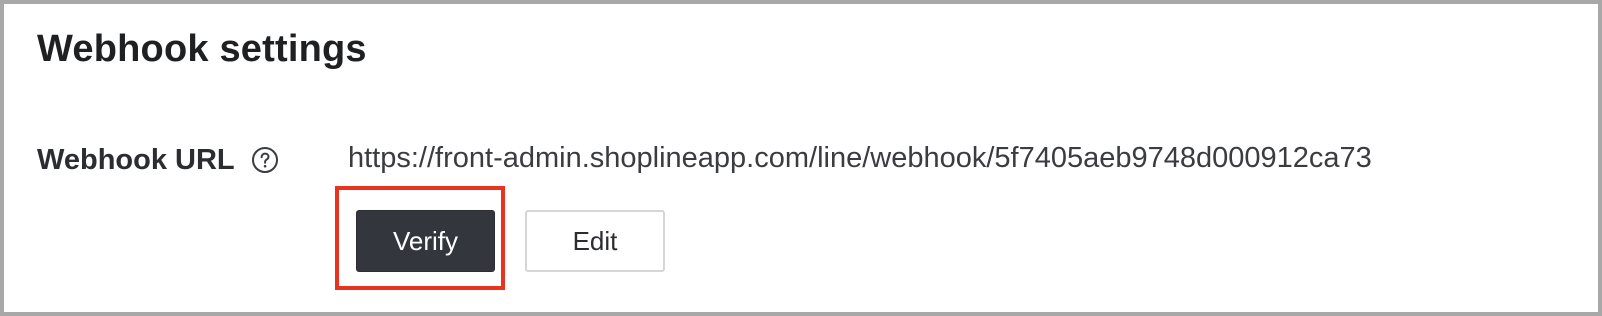 The image size is (1602, 316). I want to click on webhook-url-label: Webhook URL, so click(136, 160).